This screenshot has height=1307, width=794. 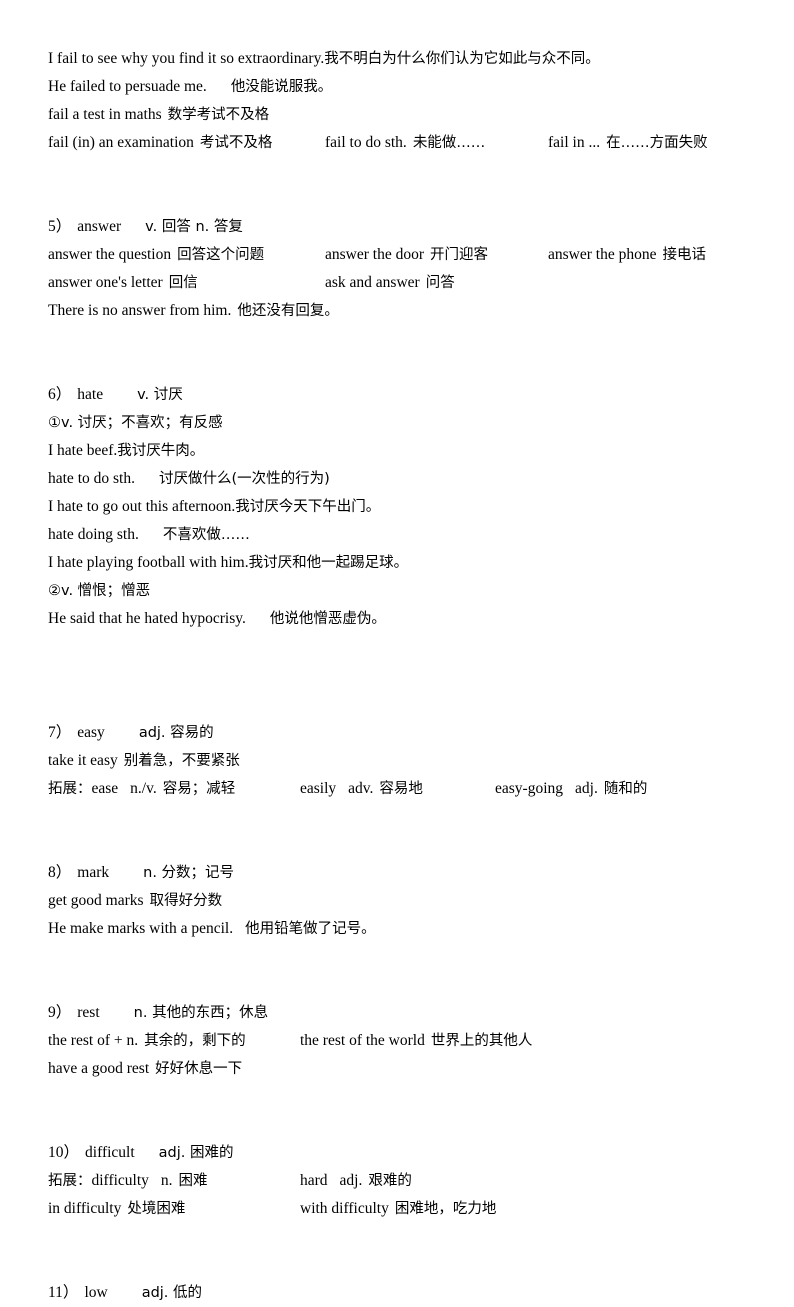 I want to click on line-segment: with difficulty 困难地，吃力地, so click(x=398, y=1209).